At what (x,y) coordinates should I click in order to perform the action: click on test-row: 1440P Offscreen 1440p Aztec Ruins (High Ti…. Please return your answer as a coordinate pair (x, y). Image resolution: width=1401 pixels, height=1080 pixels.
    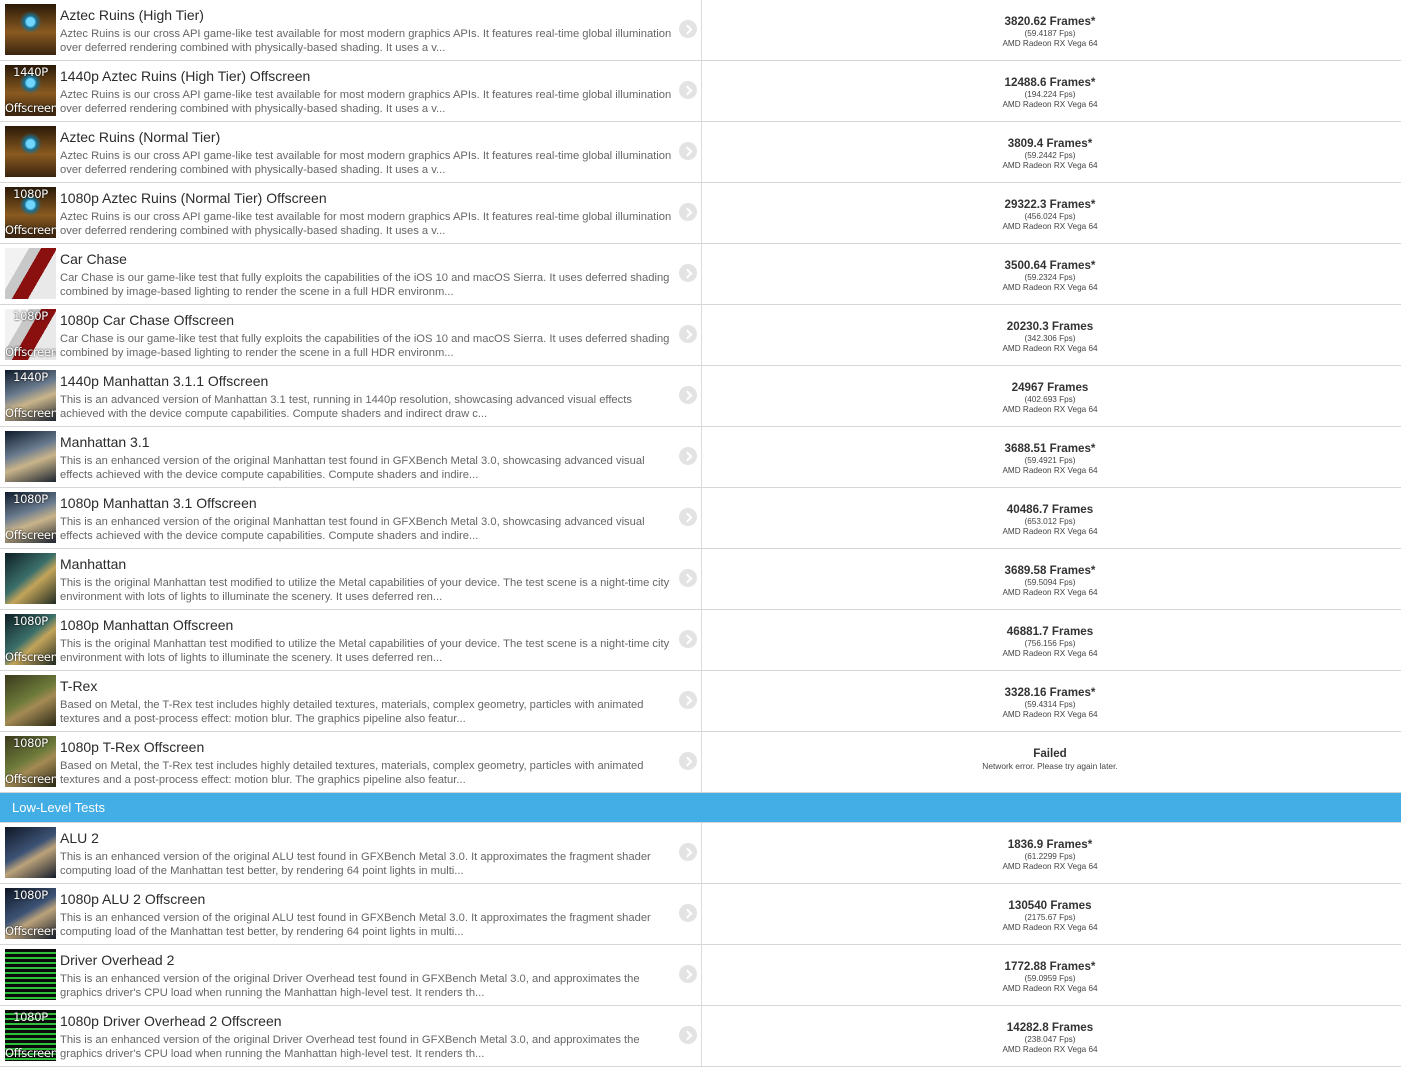
    Looking at the image, I should click on (700, 91).